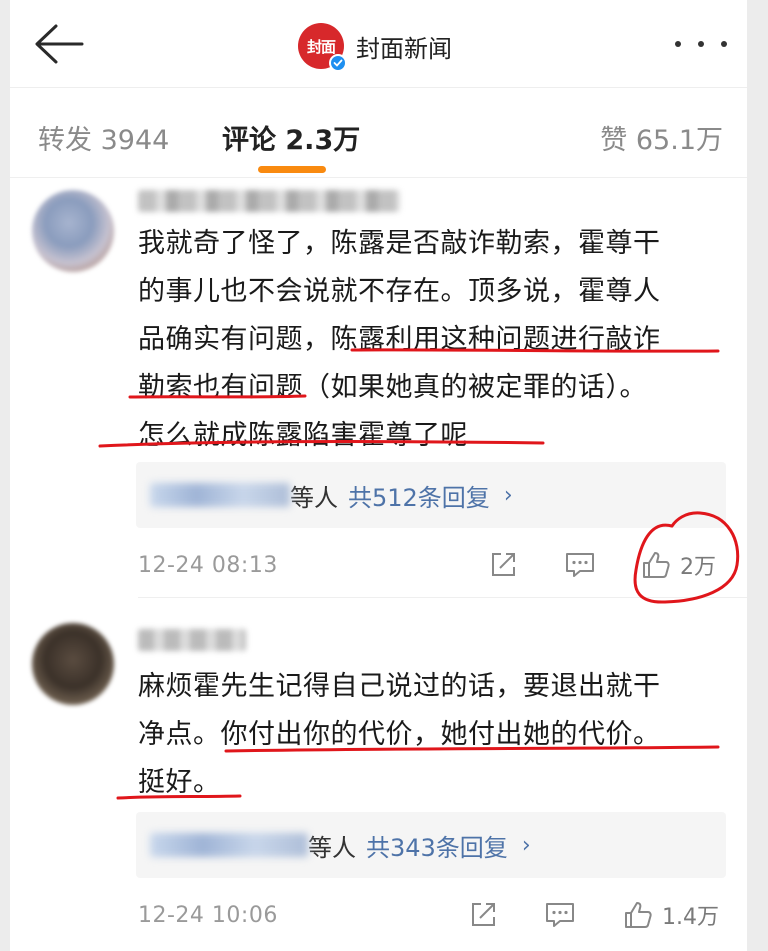  Describe the element at coordinates (399, 243) in the screenshot. I see `comment-line: 我就奇了怪了，陈露是否敲诈勒索，霍尊干` at that location.